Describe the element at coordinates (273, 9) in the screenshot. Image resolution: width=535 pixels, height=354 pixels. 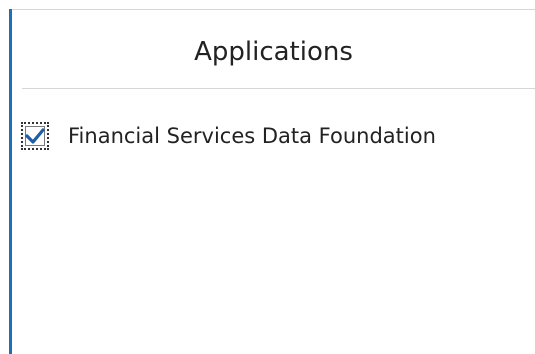
I see `top-divider` at that location.